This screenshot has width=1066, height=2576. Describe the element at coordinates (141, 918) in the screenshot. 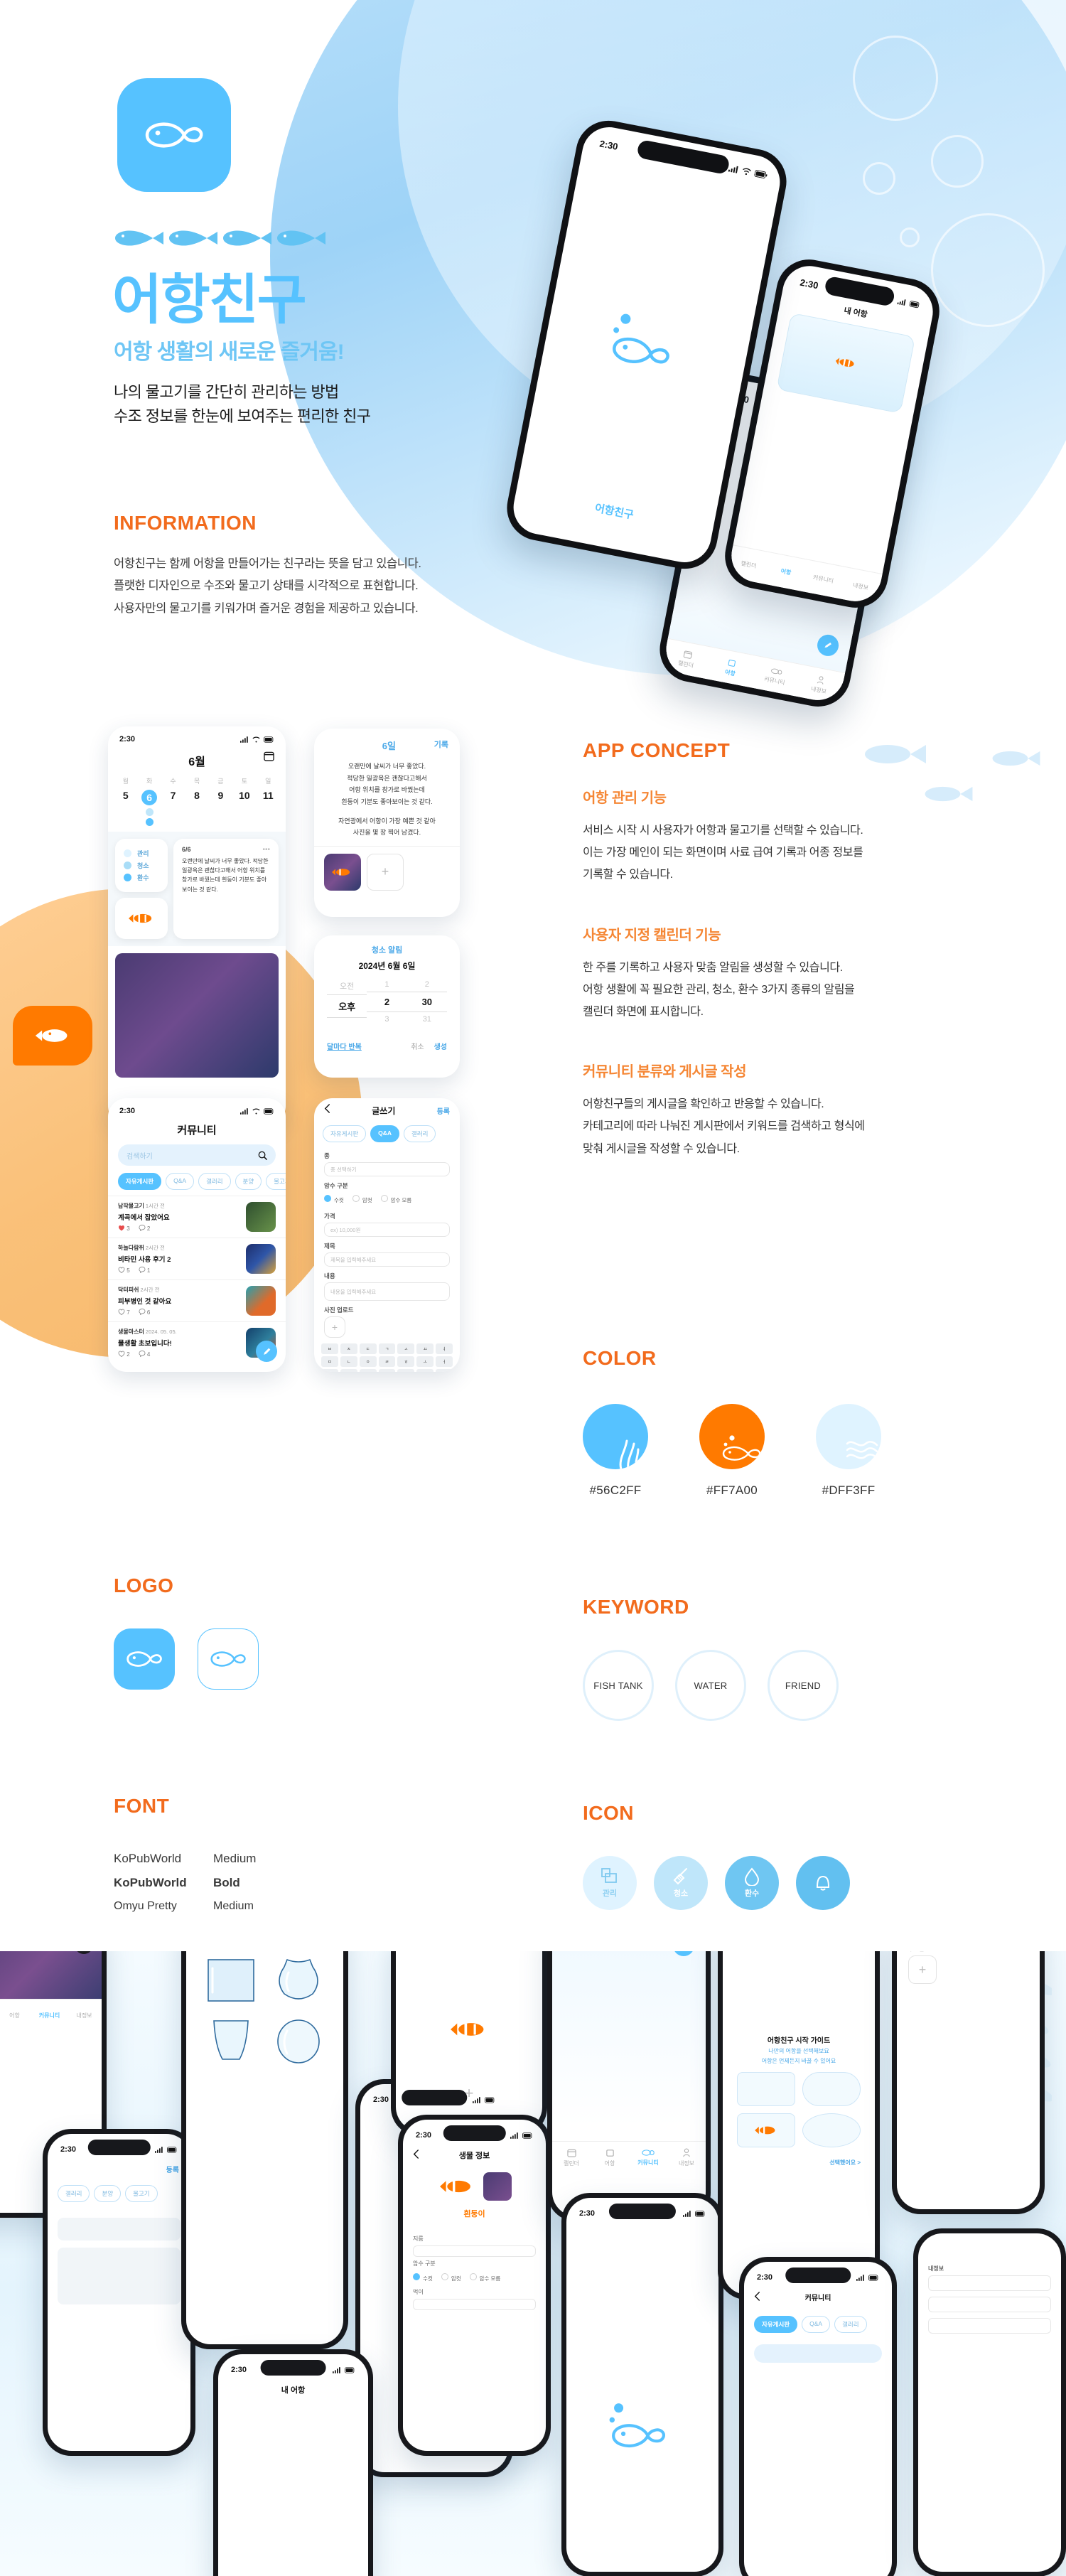

I see `feeding-record-card` at that location.